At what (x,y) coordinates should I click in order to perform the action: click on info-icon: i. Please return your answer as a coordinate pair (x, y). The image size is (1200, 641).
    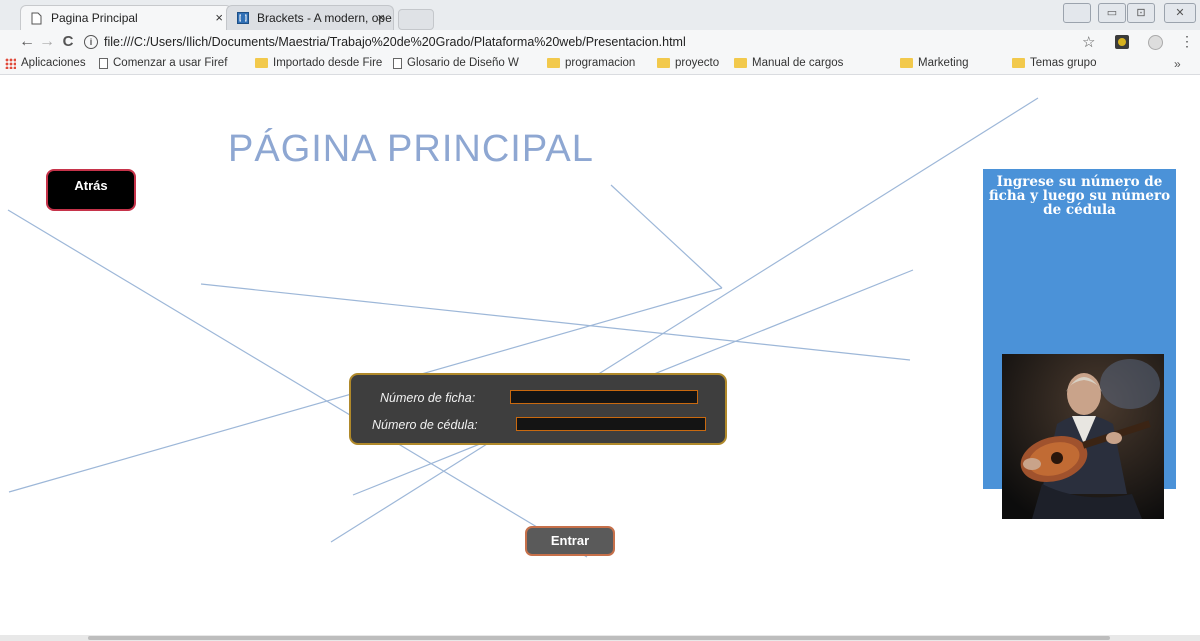
    Looking at the image, I should click on (91, 42).